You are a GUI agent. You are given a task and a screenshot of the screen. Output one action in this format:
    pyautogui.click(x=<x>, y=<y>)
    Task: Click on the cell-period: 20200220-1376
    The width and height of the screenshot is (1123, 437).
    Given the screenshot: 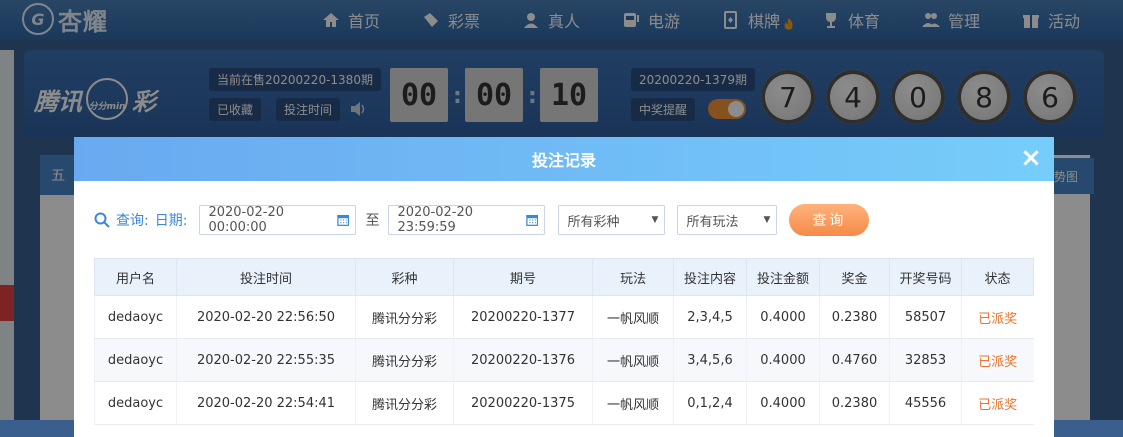 What is the action you would take?
    pyautogui.click(x=523, y=360)
    